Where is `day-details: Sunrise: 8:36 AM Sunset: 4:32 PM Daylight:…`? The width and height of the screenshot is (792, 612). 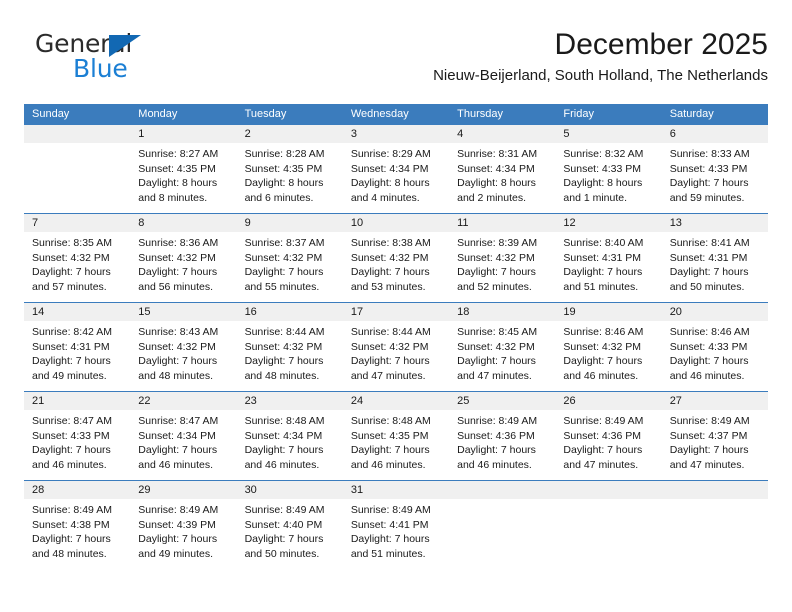
day-details: Sunrise: 8:36 AM Sunset: 4:32 PM Daylight:… is located at coordinates (183, 266).